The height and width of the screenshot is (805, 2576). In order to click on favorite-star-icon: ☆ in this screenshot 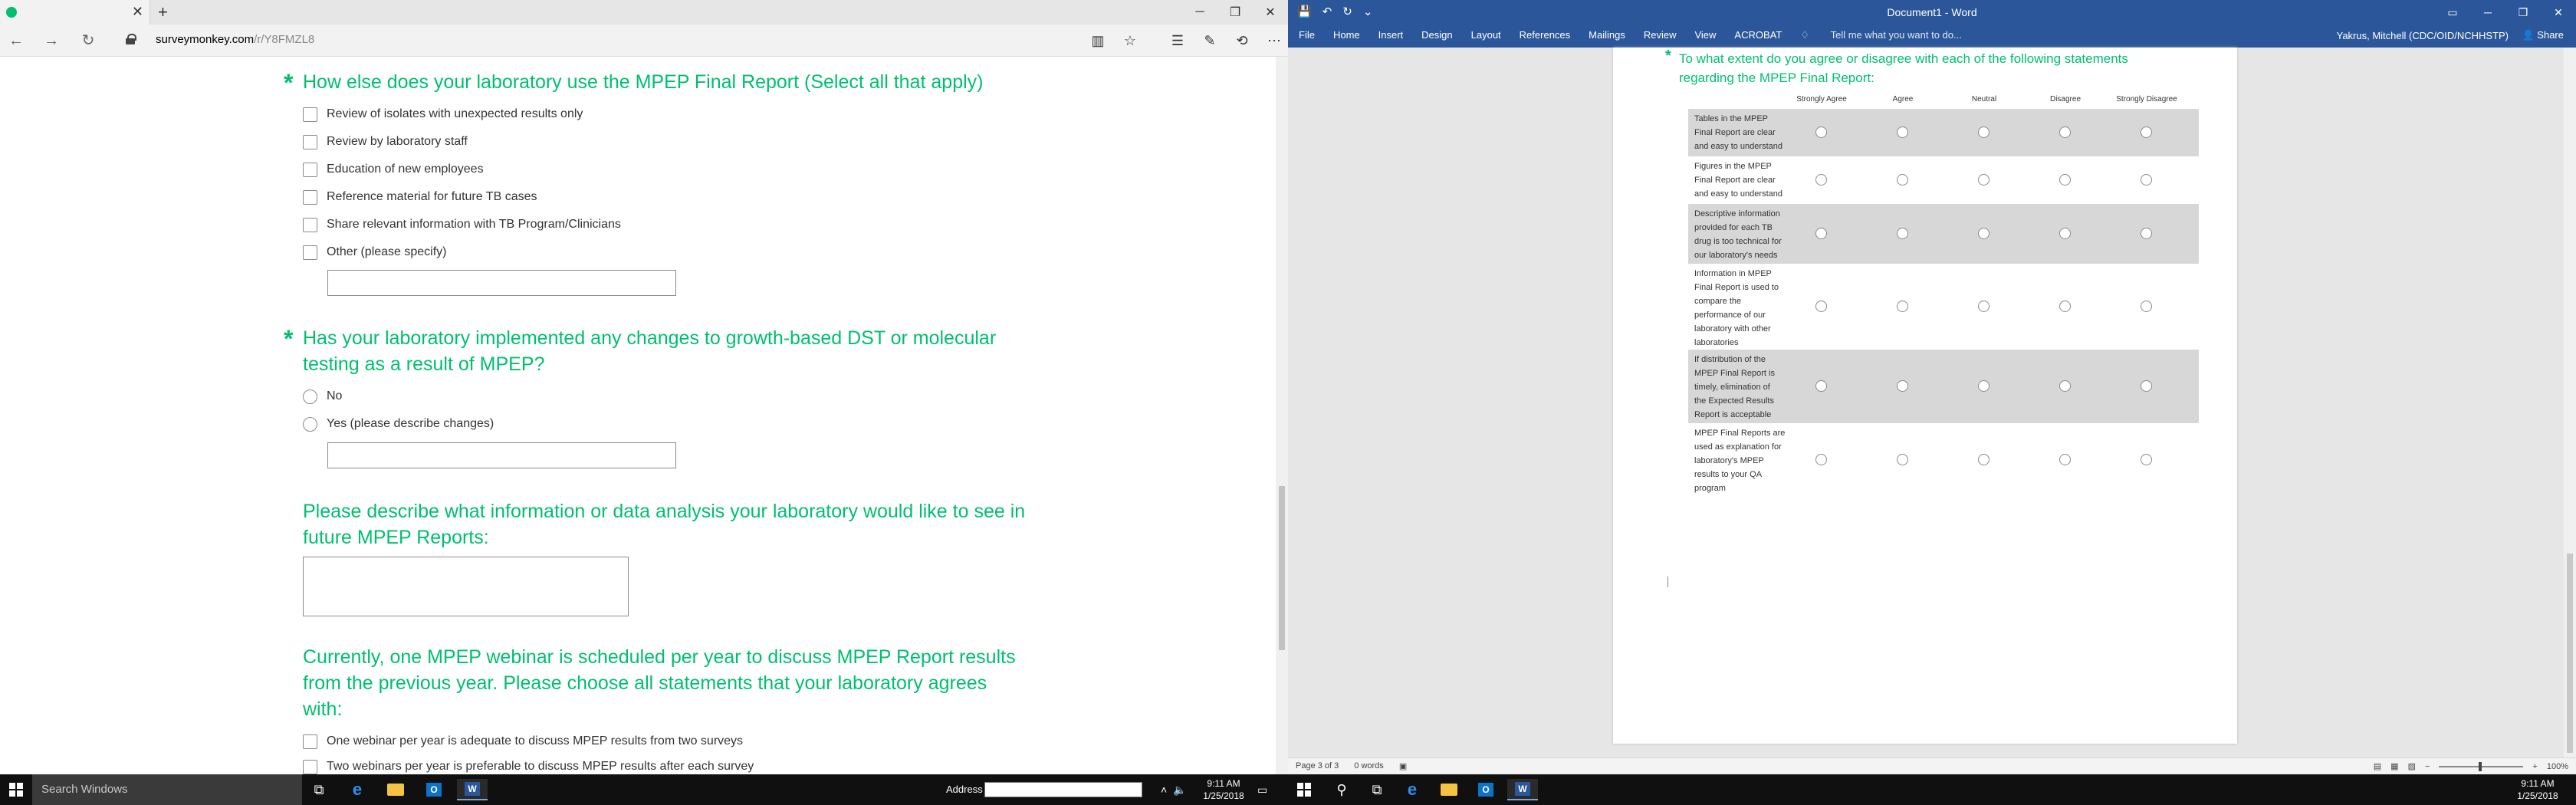, I will do `click(1130, 41)`.